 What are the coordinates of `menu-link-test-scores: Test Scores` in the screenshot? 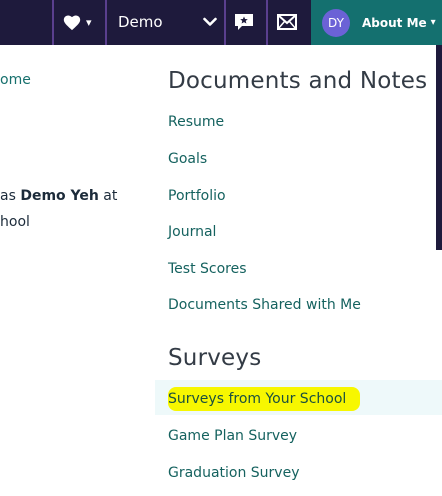 It's located at (207, 269).